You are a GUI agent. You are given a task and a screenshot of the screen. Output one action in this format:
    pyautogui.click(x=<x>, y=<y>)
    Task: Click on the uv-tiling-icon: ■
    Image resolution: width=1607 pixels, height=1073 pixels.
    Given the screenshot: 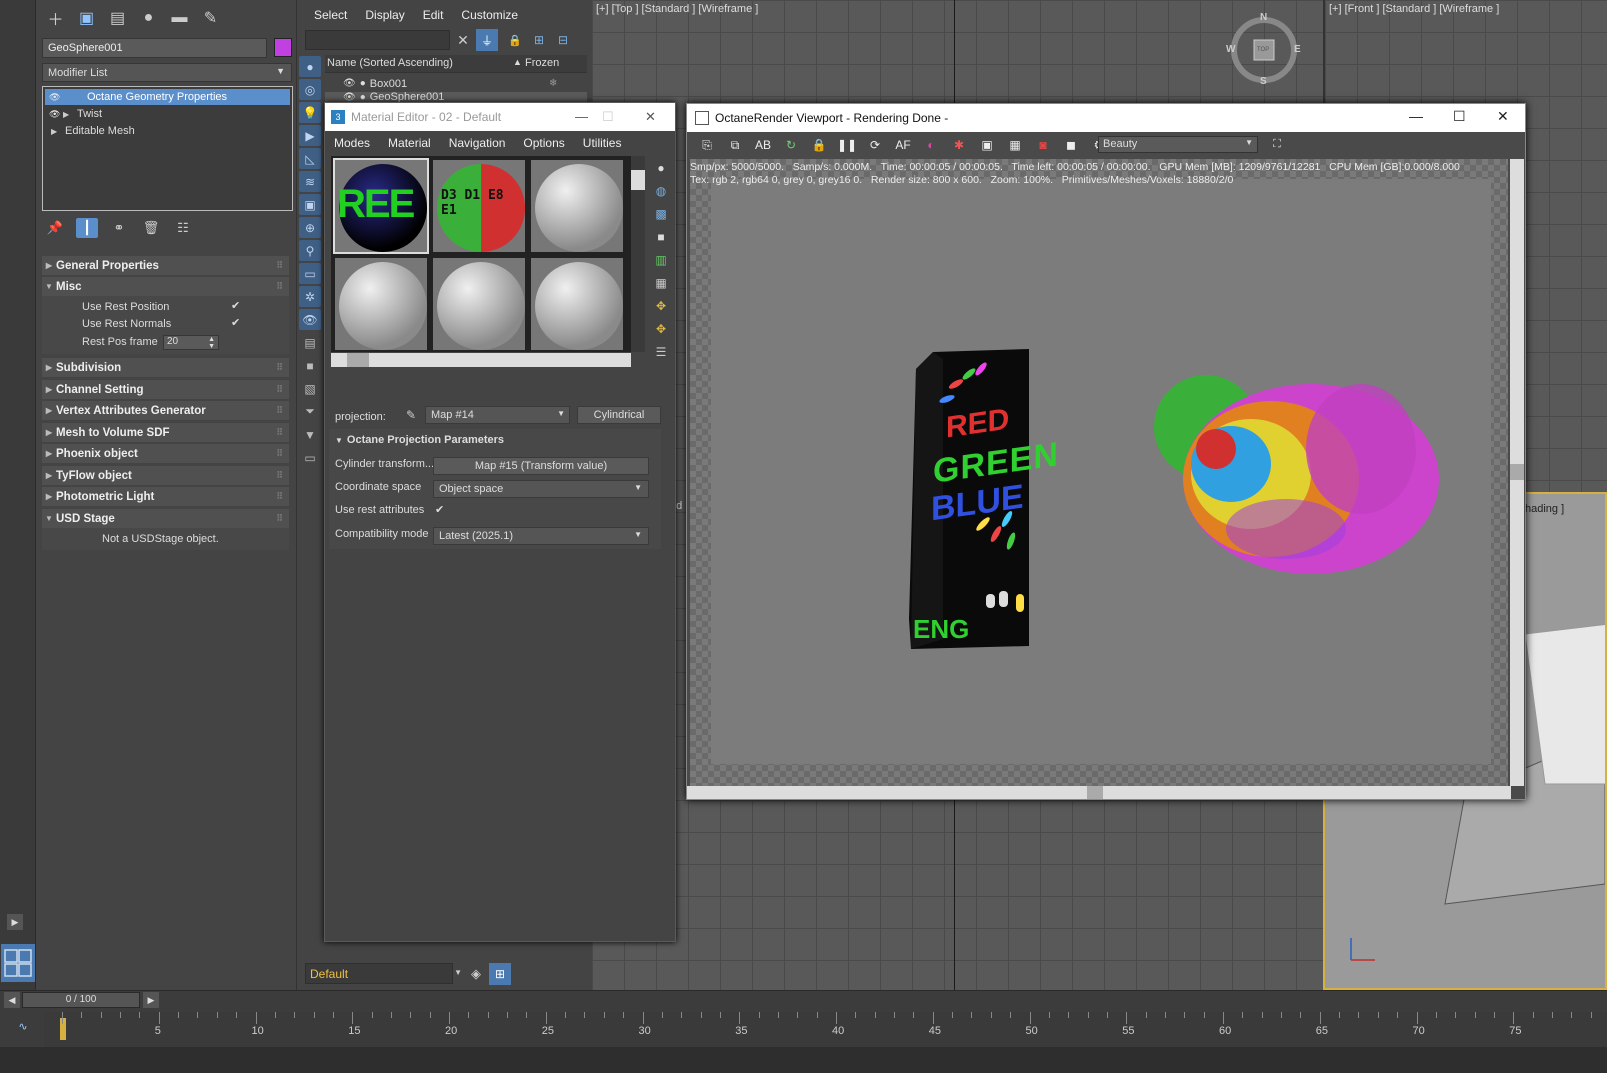 What is the action you would take?
    pyautogui.click(x=661, y=237)
    